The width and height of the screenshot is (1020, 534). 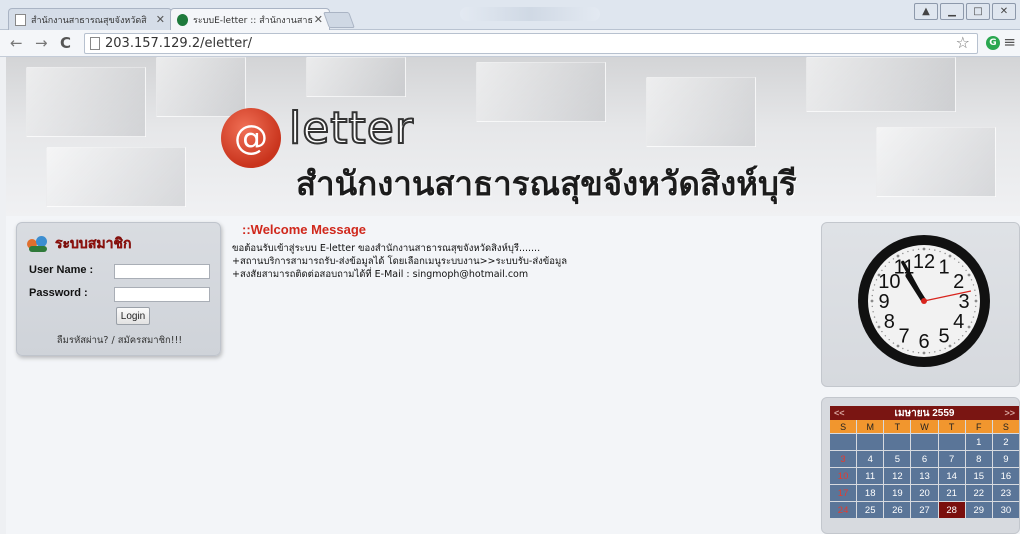 I want to click on password-input, so click(x=162, y=294).